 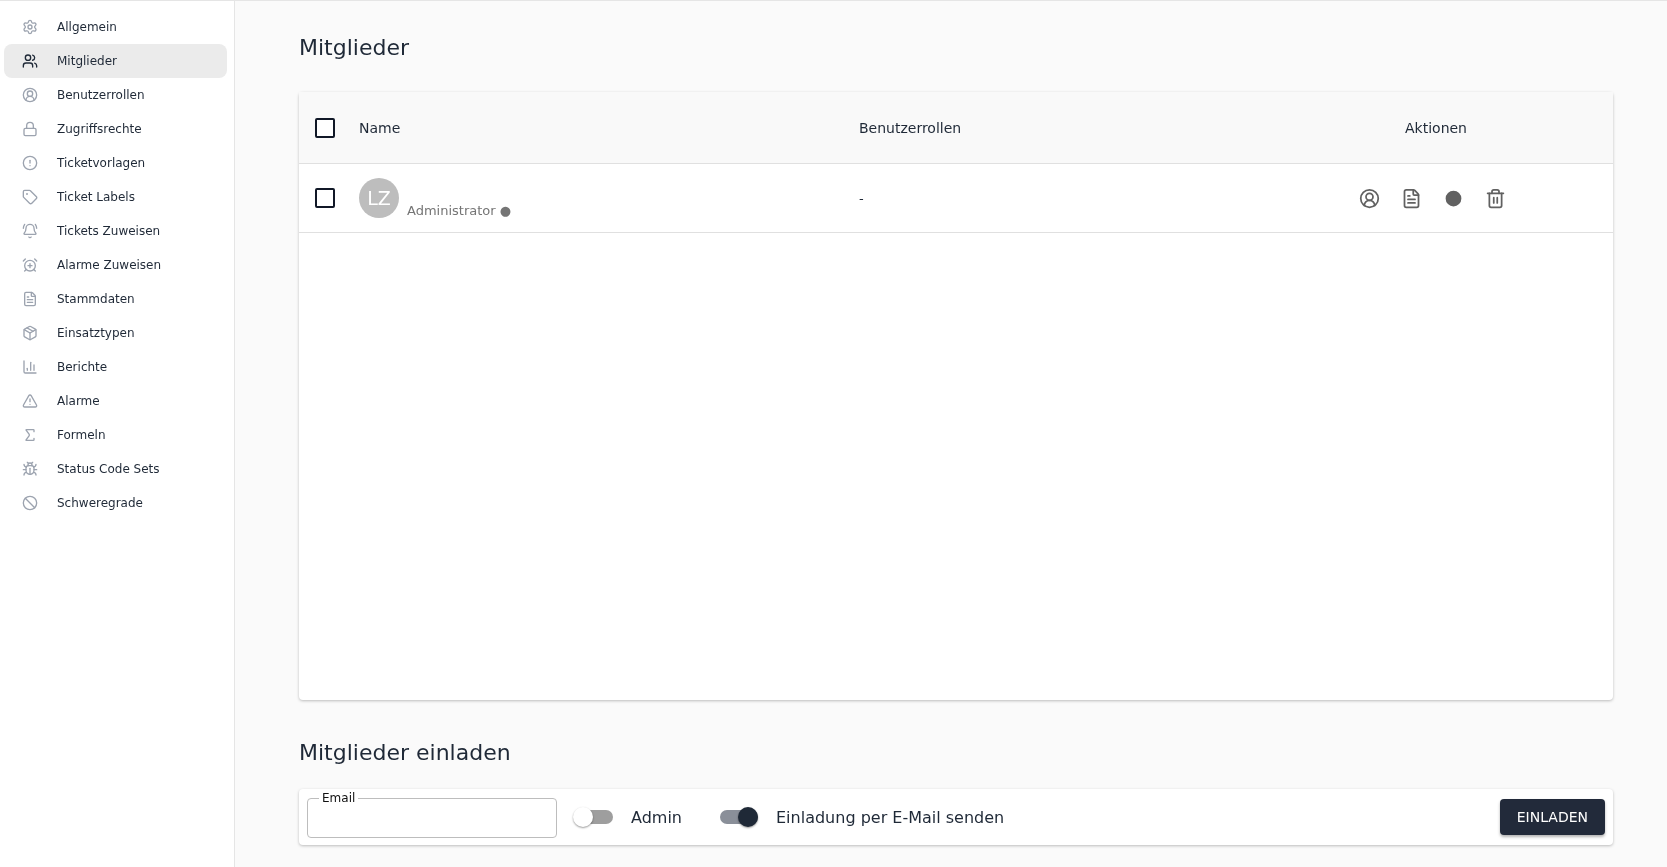 What do you see at coordinates (115, 333) in the screenshot?
I see `sidebar-item: Einsatztypen` at bounding box center [115, 333].